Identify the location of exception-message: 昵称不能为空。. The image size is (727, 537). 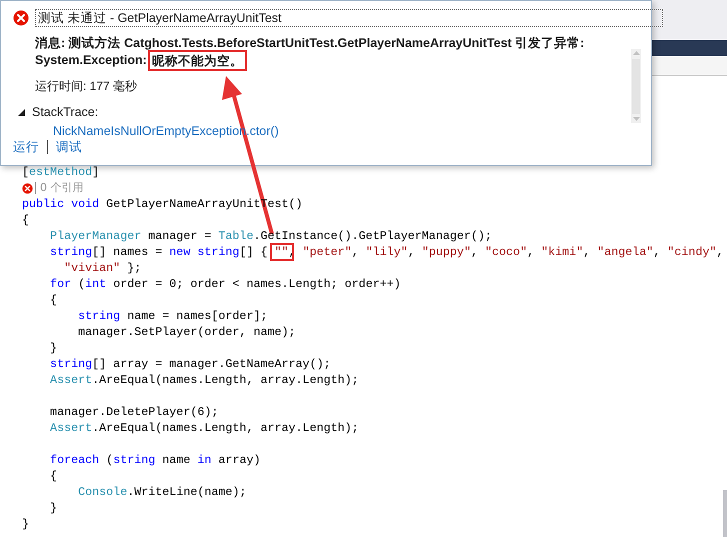
(197, 60).